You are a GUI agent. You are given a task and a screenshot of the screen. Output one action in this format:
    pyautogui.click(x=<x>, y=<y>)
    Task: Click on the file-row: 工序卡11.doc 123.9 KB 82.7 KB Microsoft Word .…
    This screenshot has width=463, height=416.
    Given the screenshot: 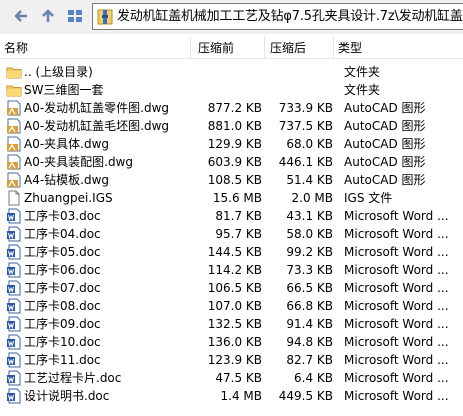 What is the action you would take?
    pyautogui.click(x=231, y=360)
    